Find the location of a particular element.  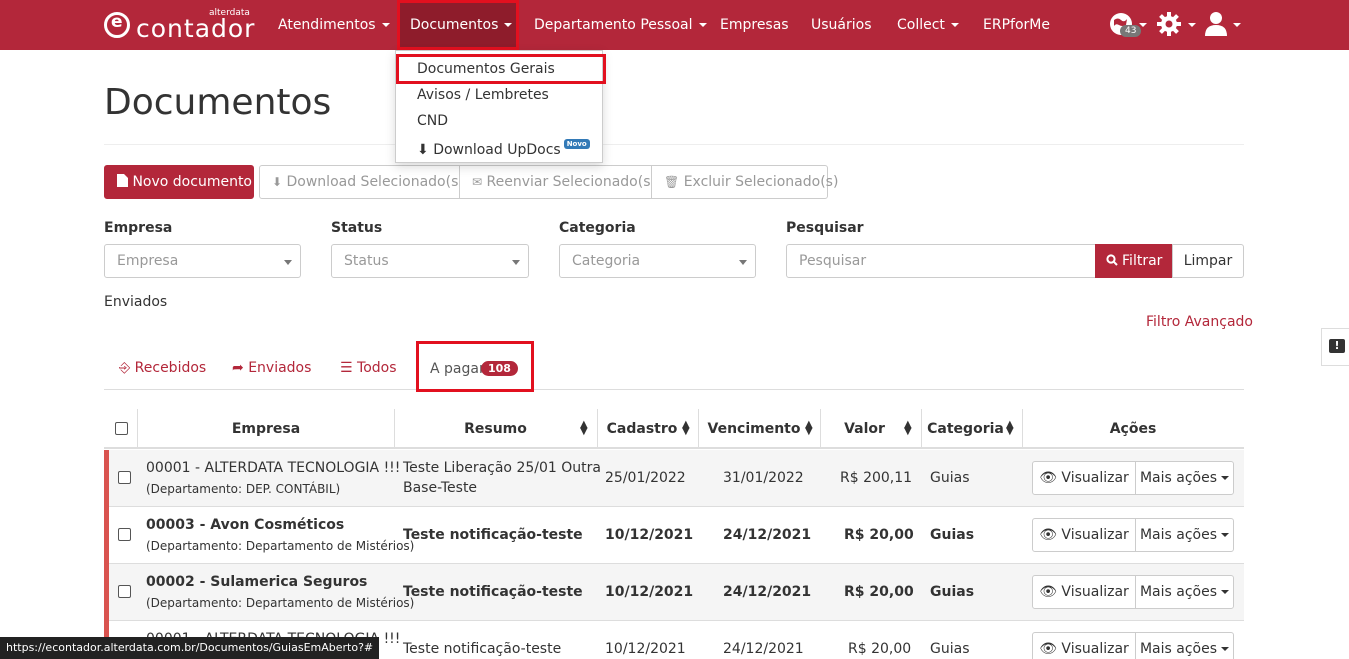

tab-received: ⎆ Recebidos is located at coordinates (162, 368).